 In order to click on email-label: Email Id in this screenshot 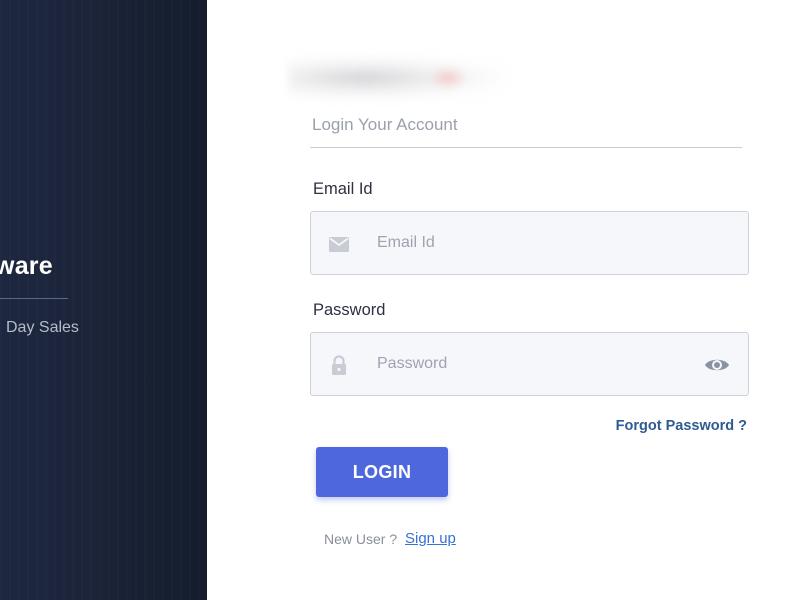, I will do `click(343, 189)`.